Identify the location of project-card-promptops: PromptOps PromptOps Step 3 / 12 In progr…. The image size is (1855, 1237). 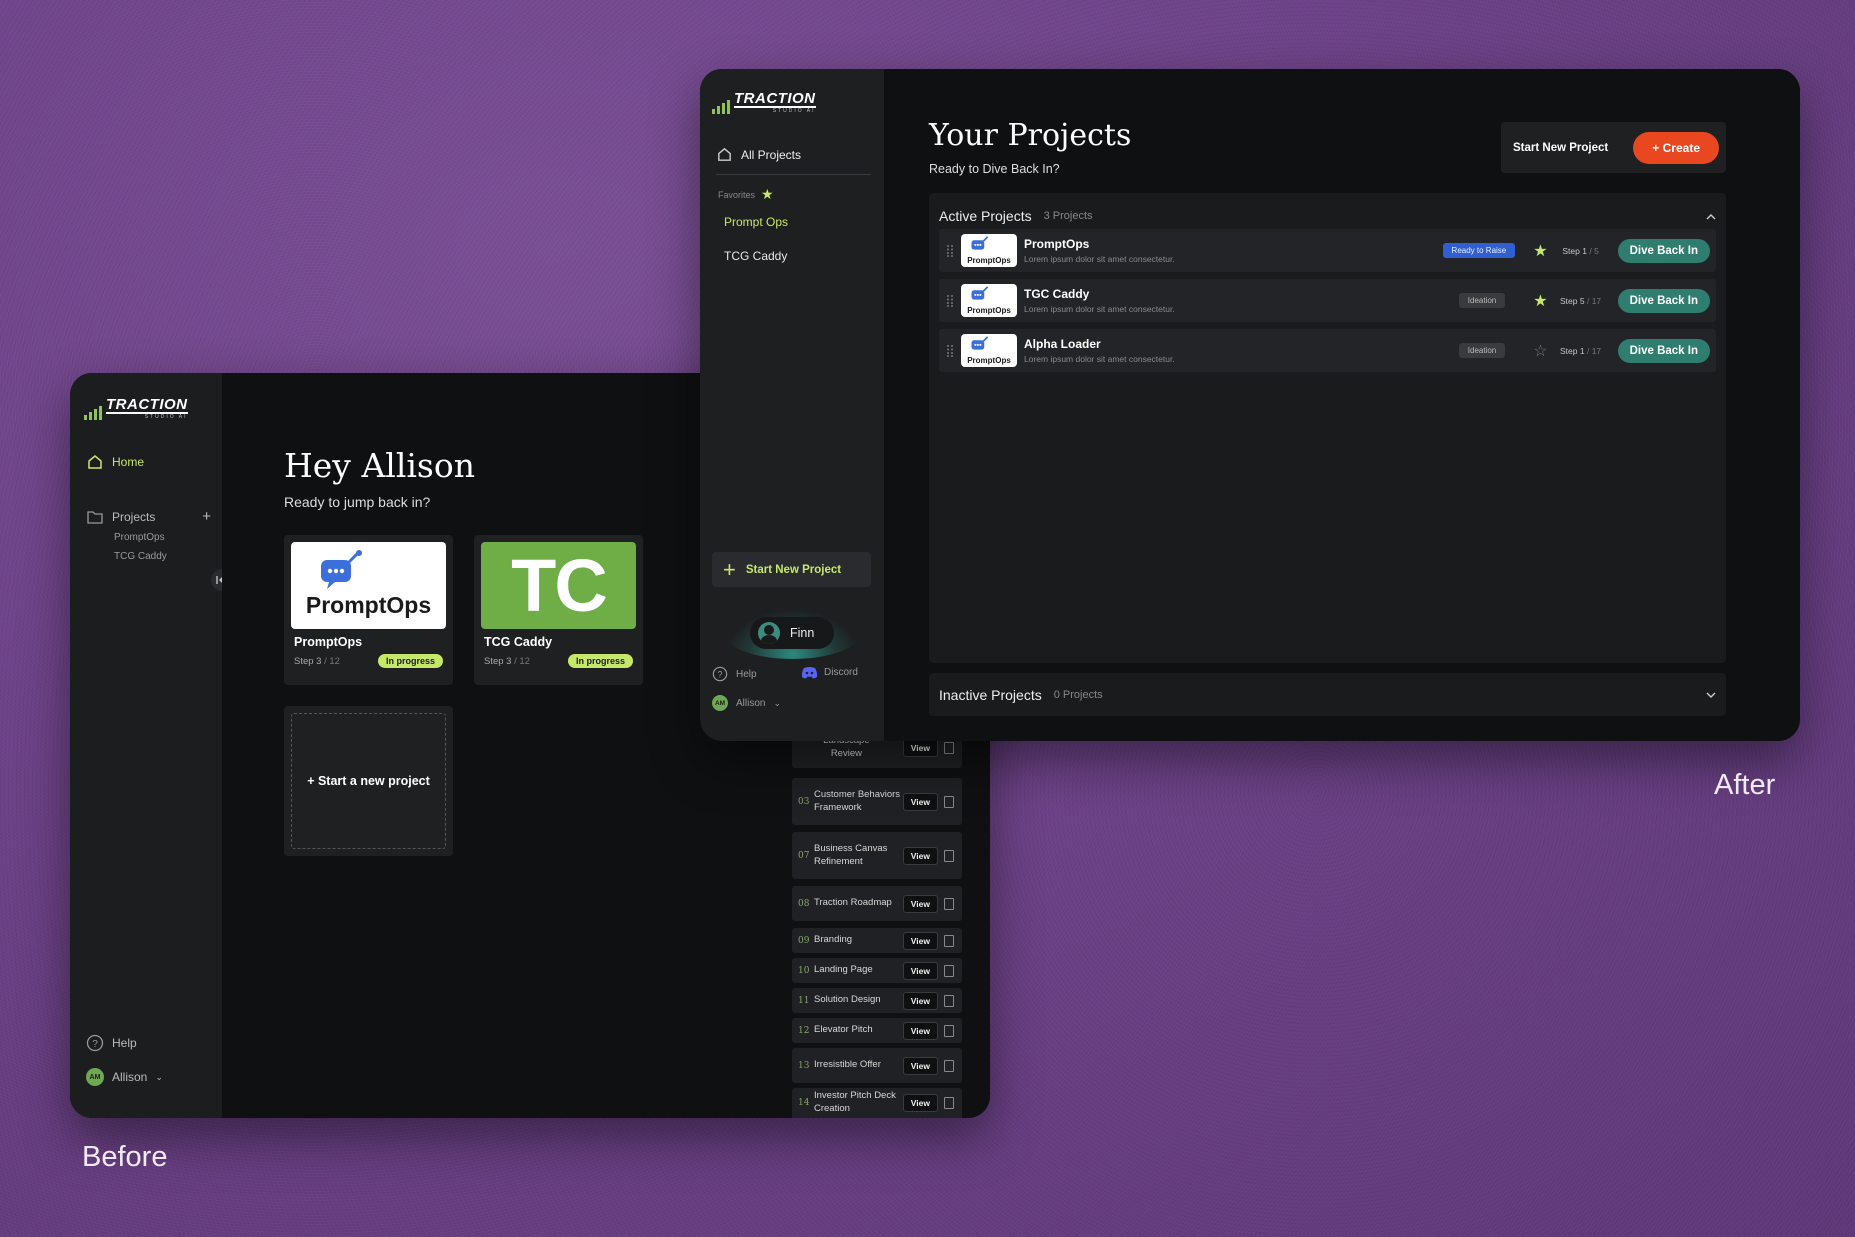
(368, 610).